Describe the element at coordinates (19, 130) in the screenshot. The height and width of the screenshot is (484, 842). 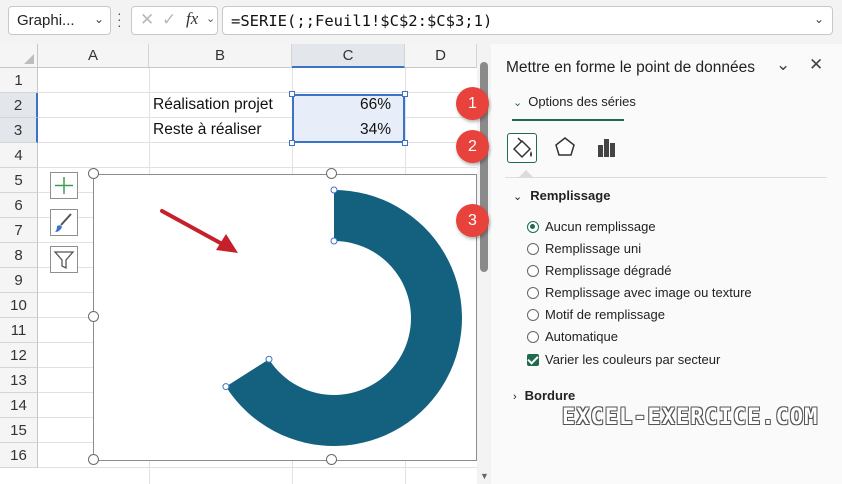
I see `row-header-3: 3` at that location.